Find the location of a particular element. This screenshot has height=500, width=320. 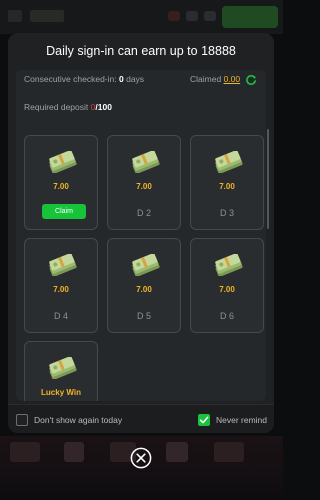

required-deposit: Required deposit 0/100 is located at coordinates (68, 107).